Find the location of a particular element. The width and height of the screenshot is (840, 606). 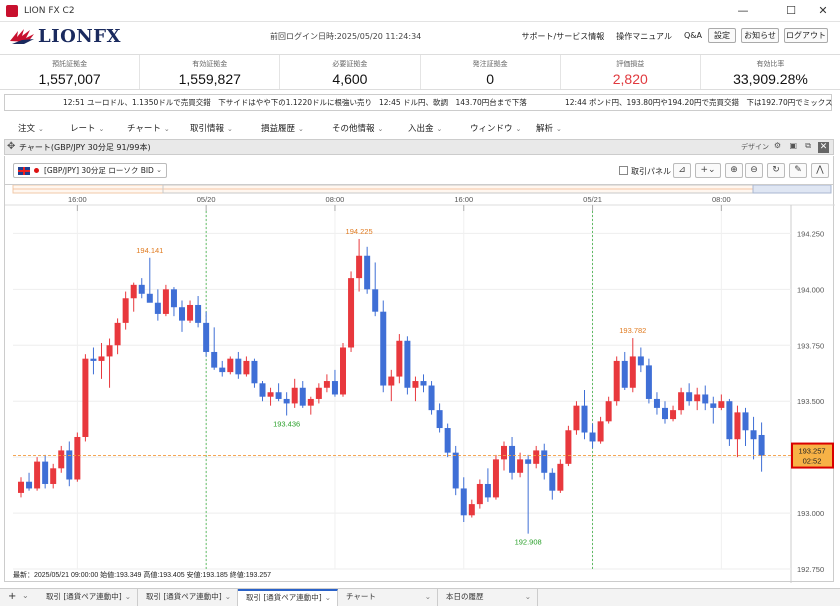

menu-window: ウィンドウ ⌄ is located at coordinates (495, 128).